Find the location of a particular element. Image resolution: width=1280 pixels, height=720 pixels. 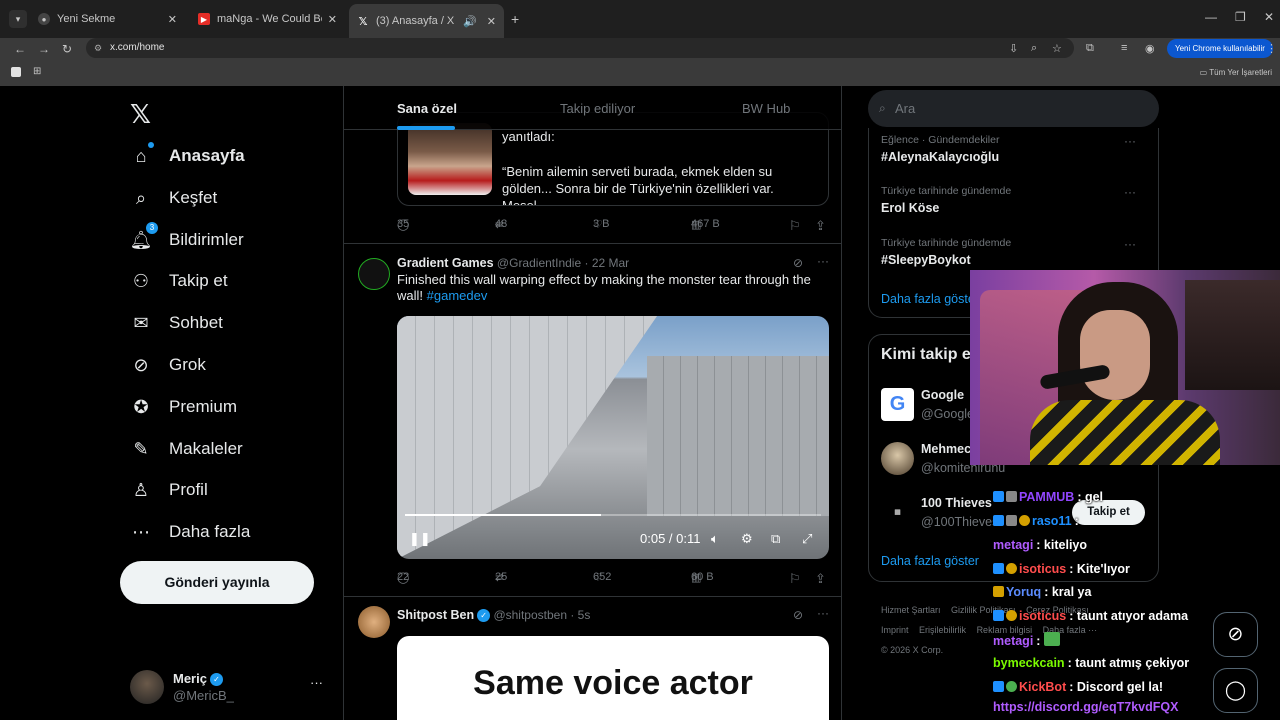

post-image: Same voice actor is located at coordinates (613, 678).